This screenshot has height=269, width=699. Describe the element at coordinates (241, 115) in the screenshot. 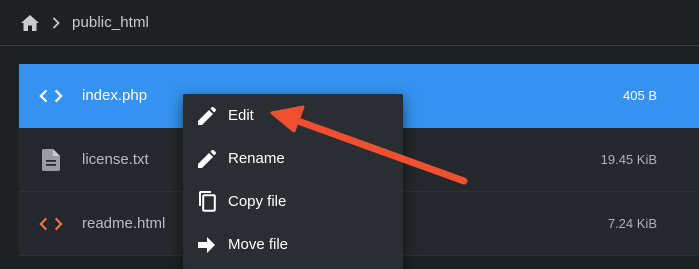

I see `menu-item-label: Edit` at that location.